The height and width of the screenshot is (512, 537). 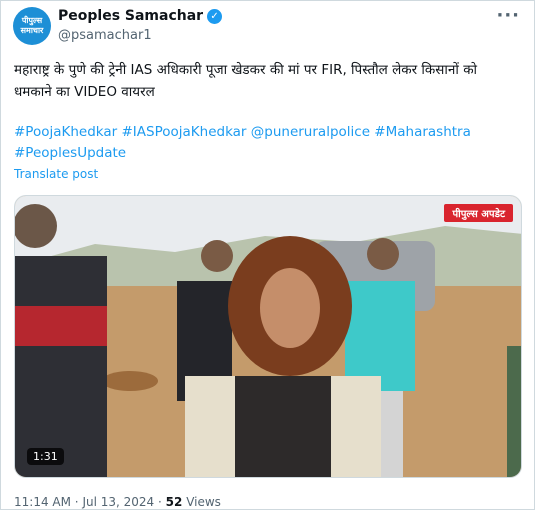 I want to click on author-handle: @psamachar1, so click(x=105, y=35).